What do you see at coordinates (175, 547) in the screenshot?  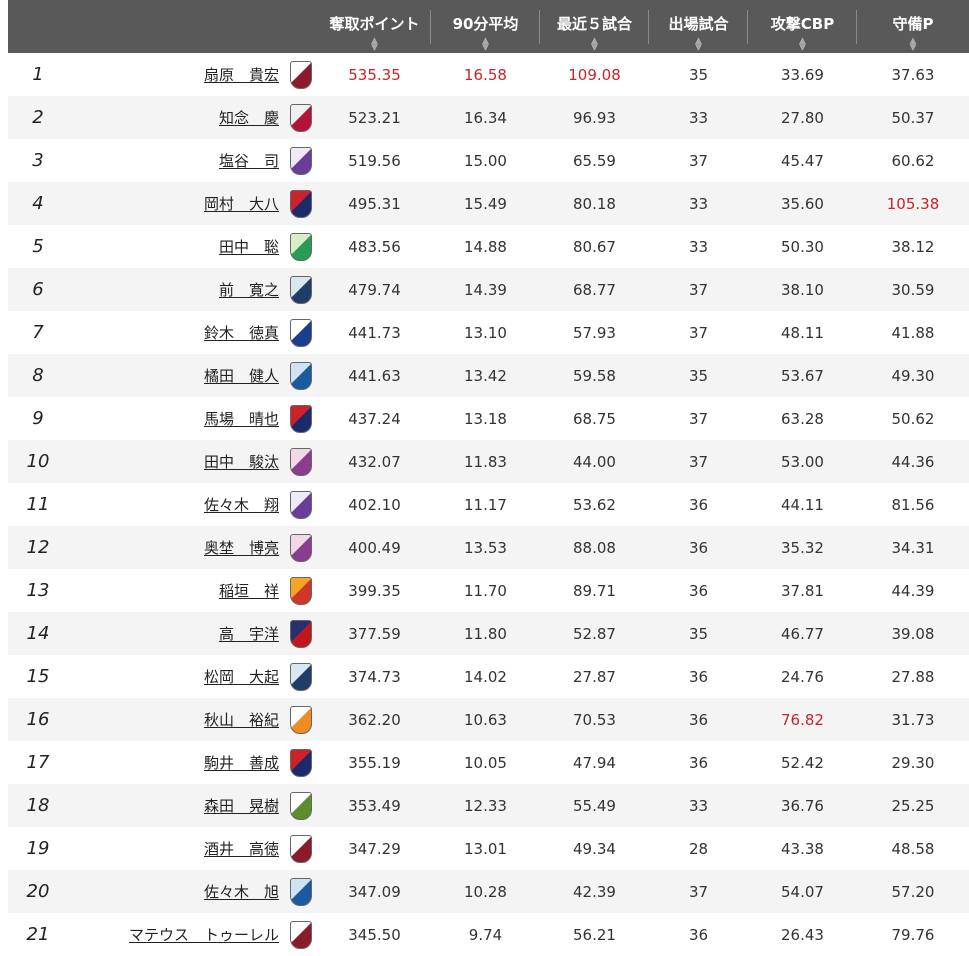 I see `player-name-cell: 奥埜 博亮` at bounding box center [175, 547].